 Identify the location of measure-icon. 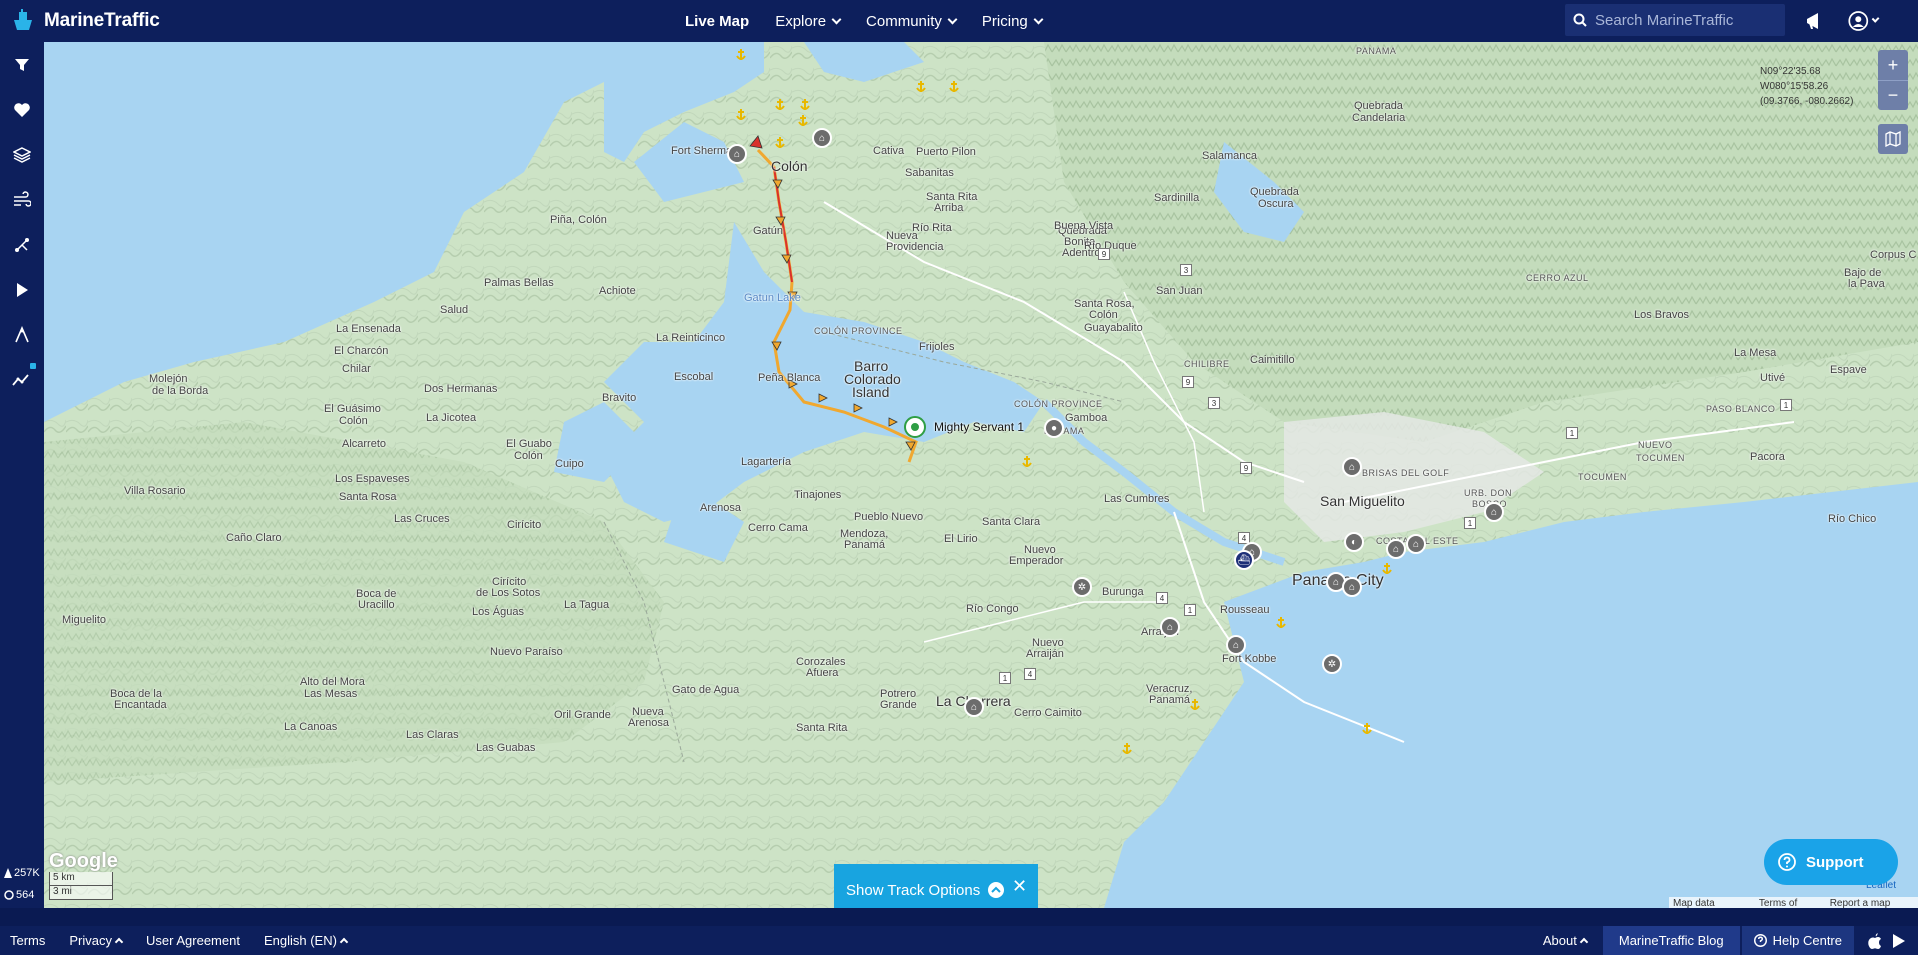
(22, 333).